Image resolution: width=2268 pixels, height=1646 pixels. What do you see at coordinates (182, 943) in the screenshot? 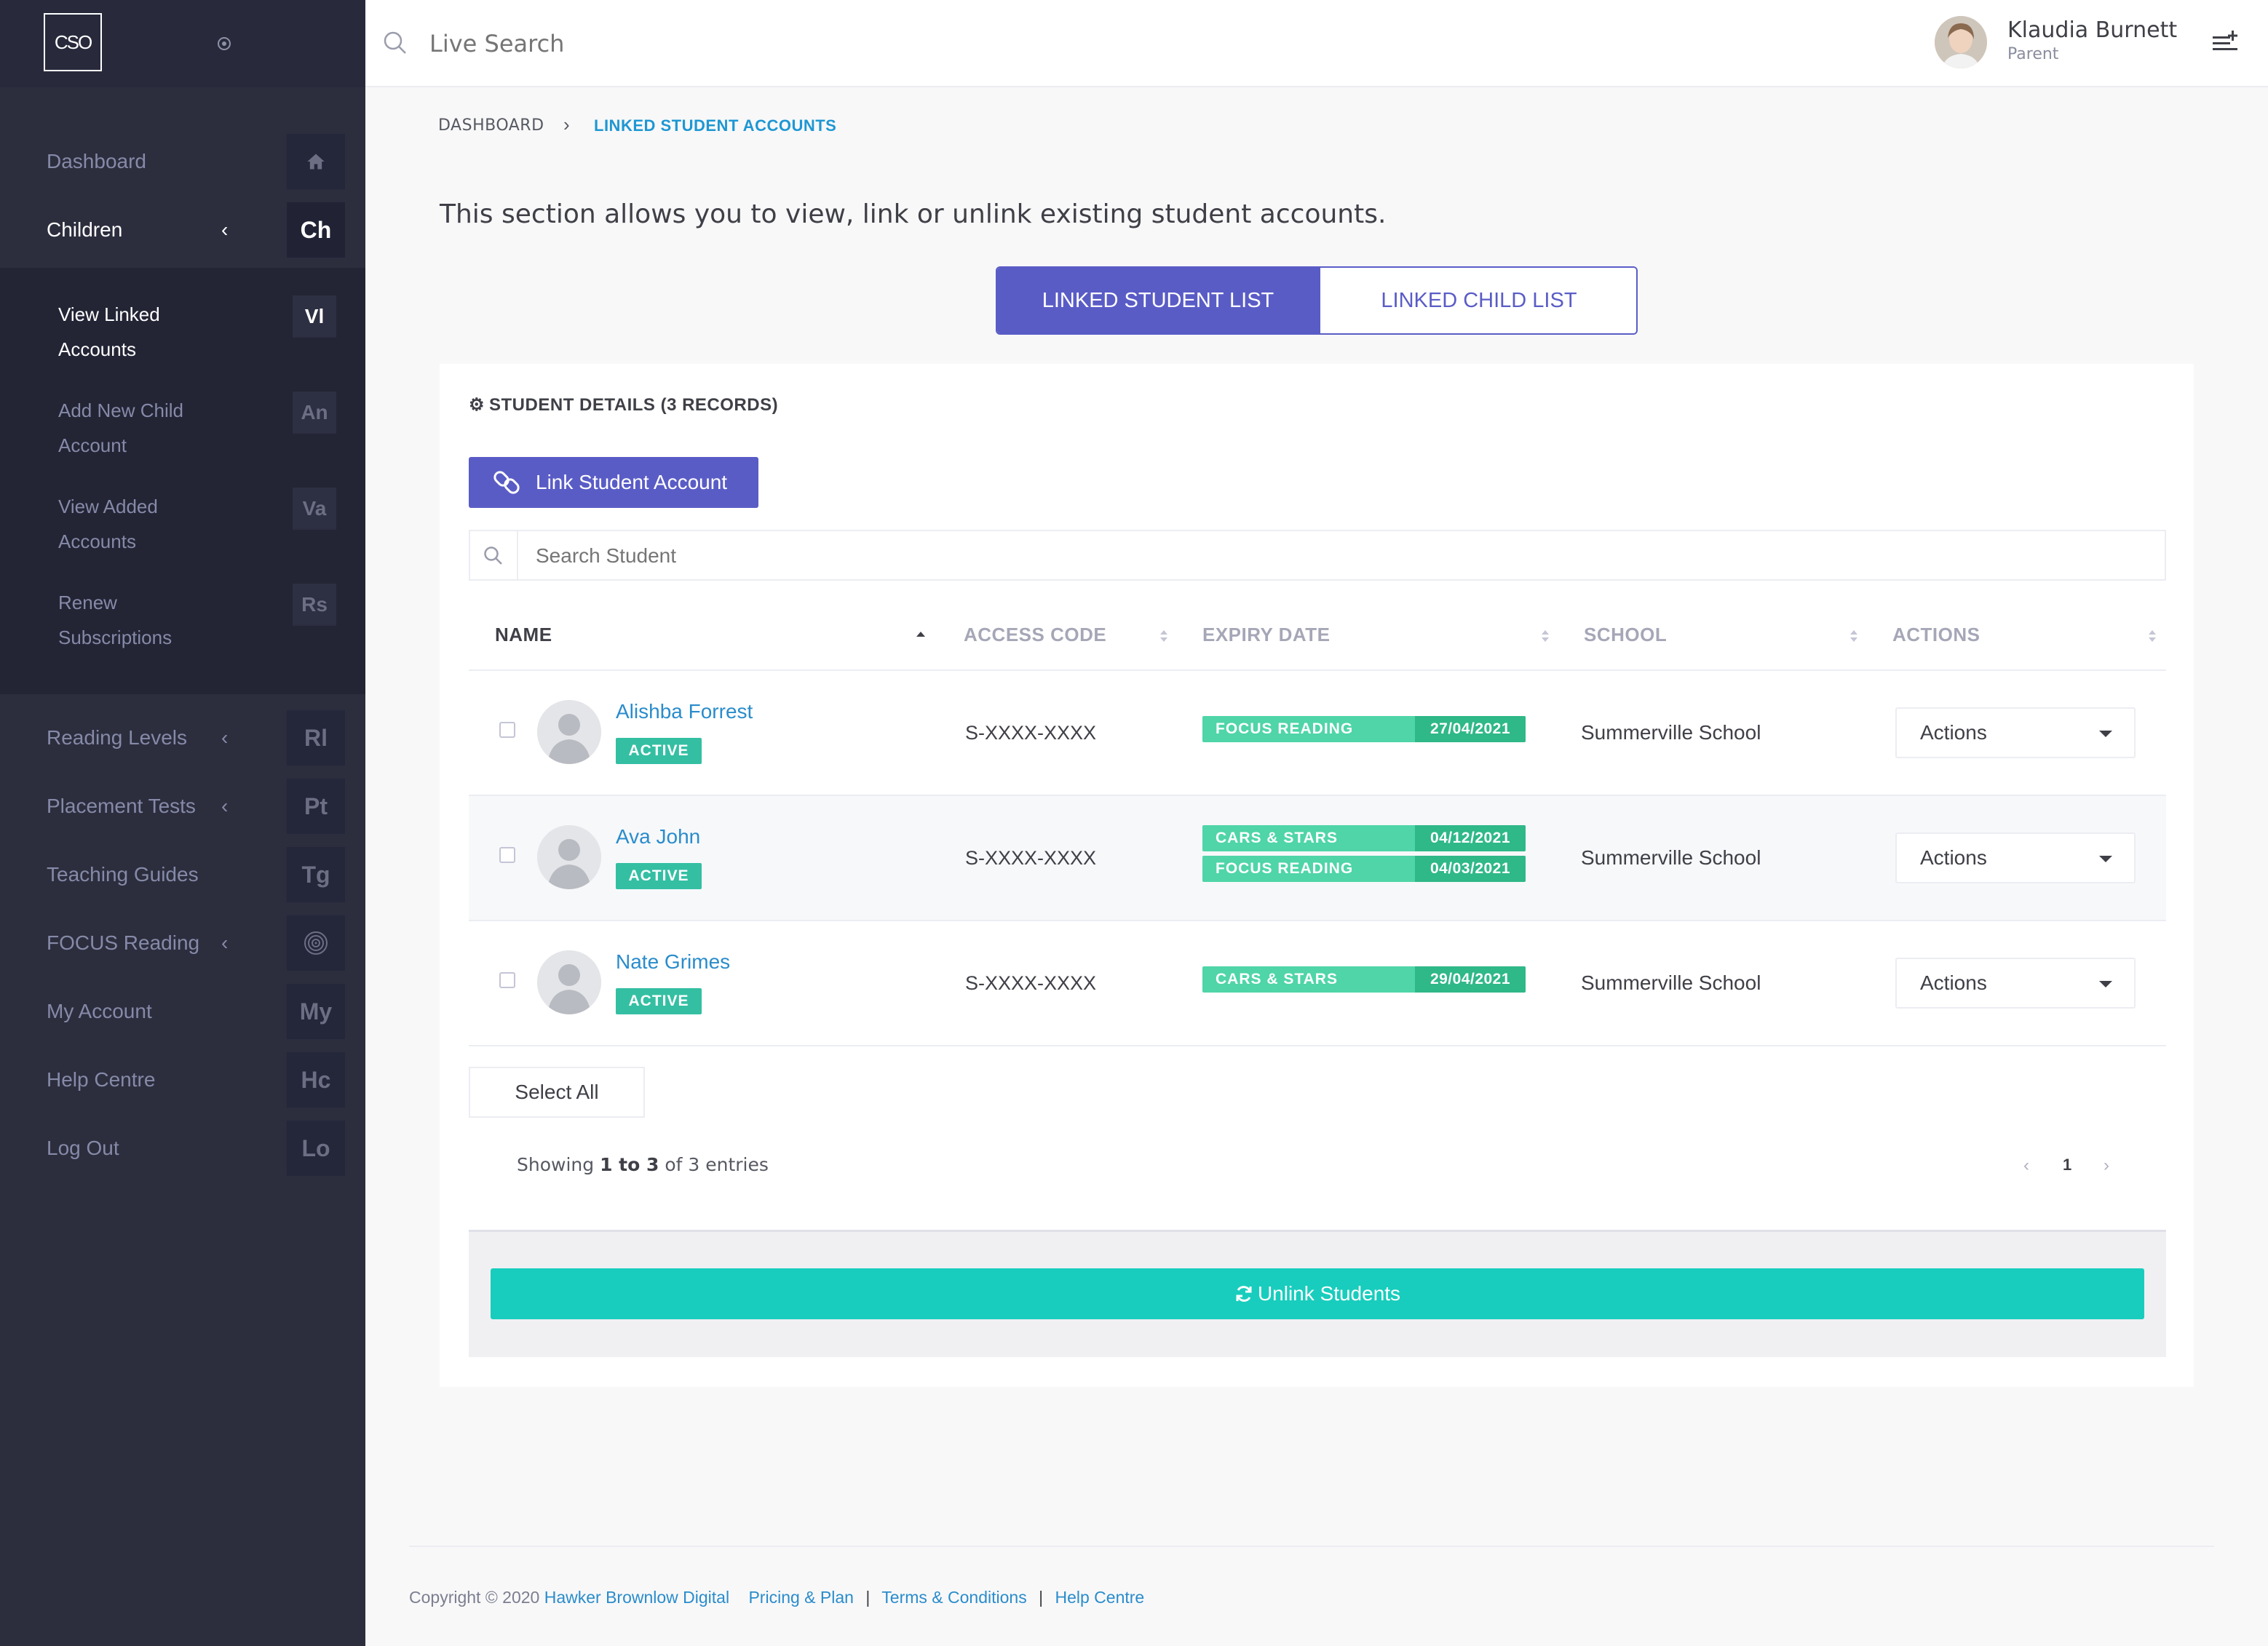
I see `sidebar-item-focus-reading: FOCUS Reading ‹` at bounding box center [182, 943].